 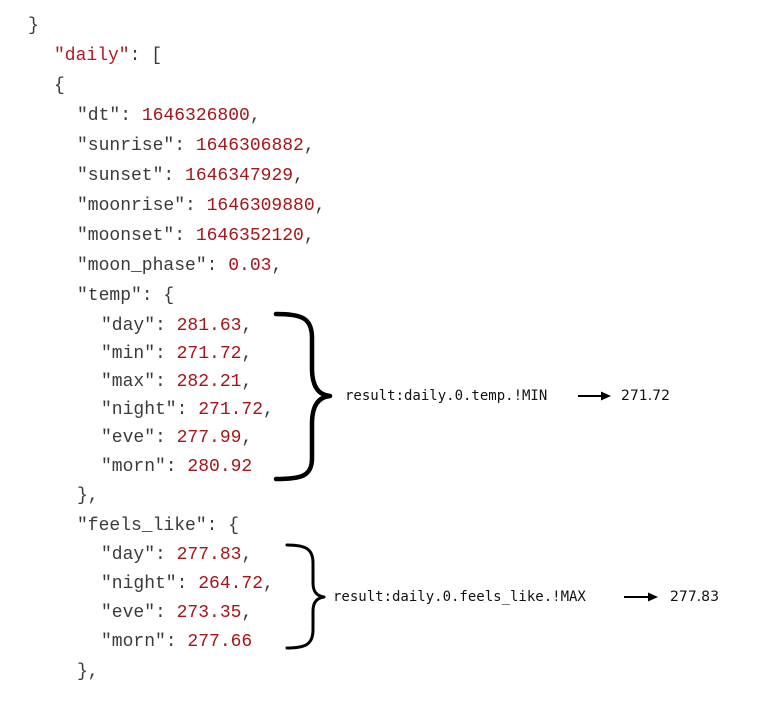 What do you see at coordinates (594, 396) in the screenshot?
I see `temp-result-arrow` at bounding box center [594, 396].